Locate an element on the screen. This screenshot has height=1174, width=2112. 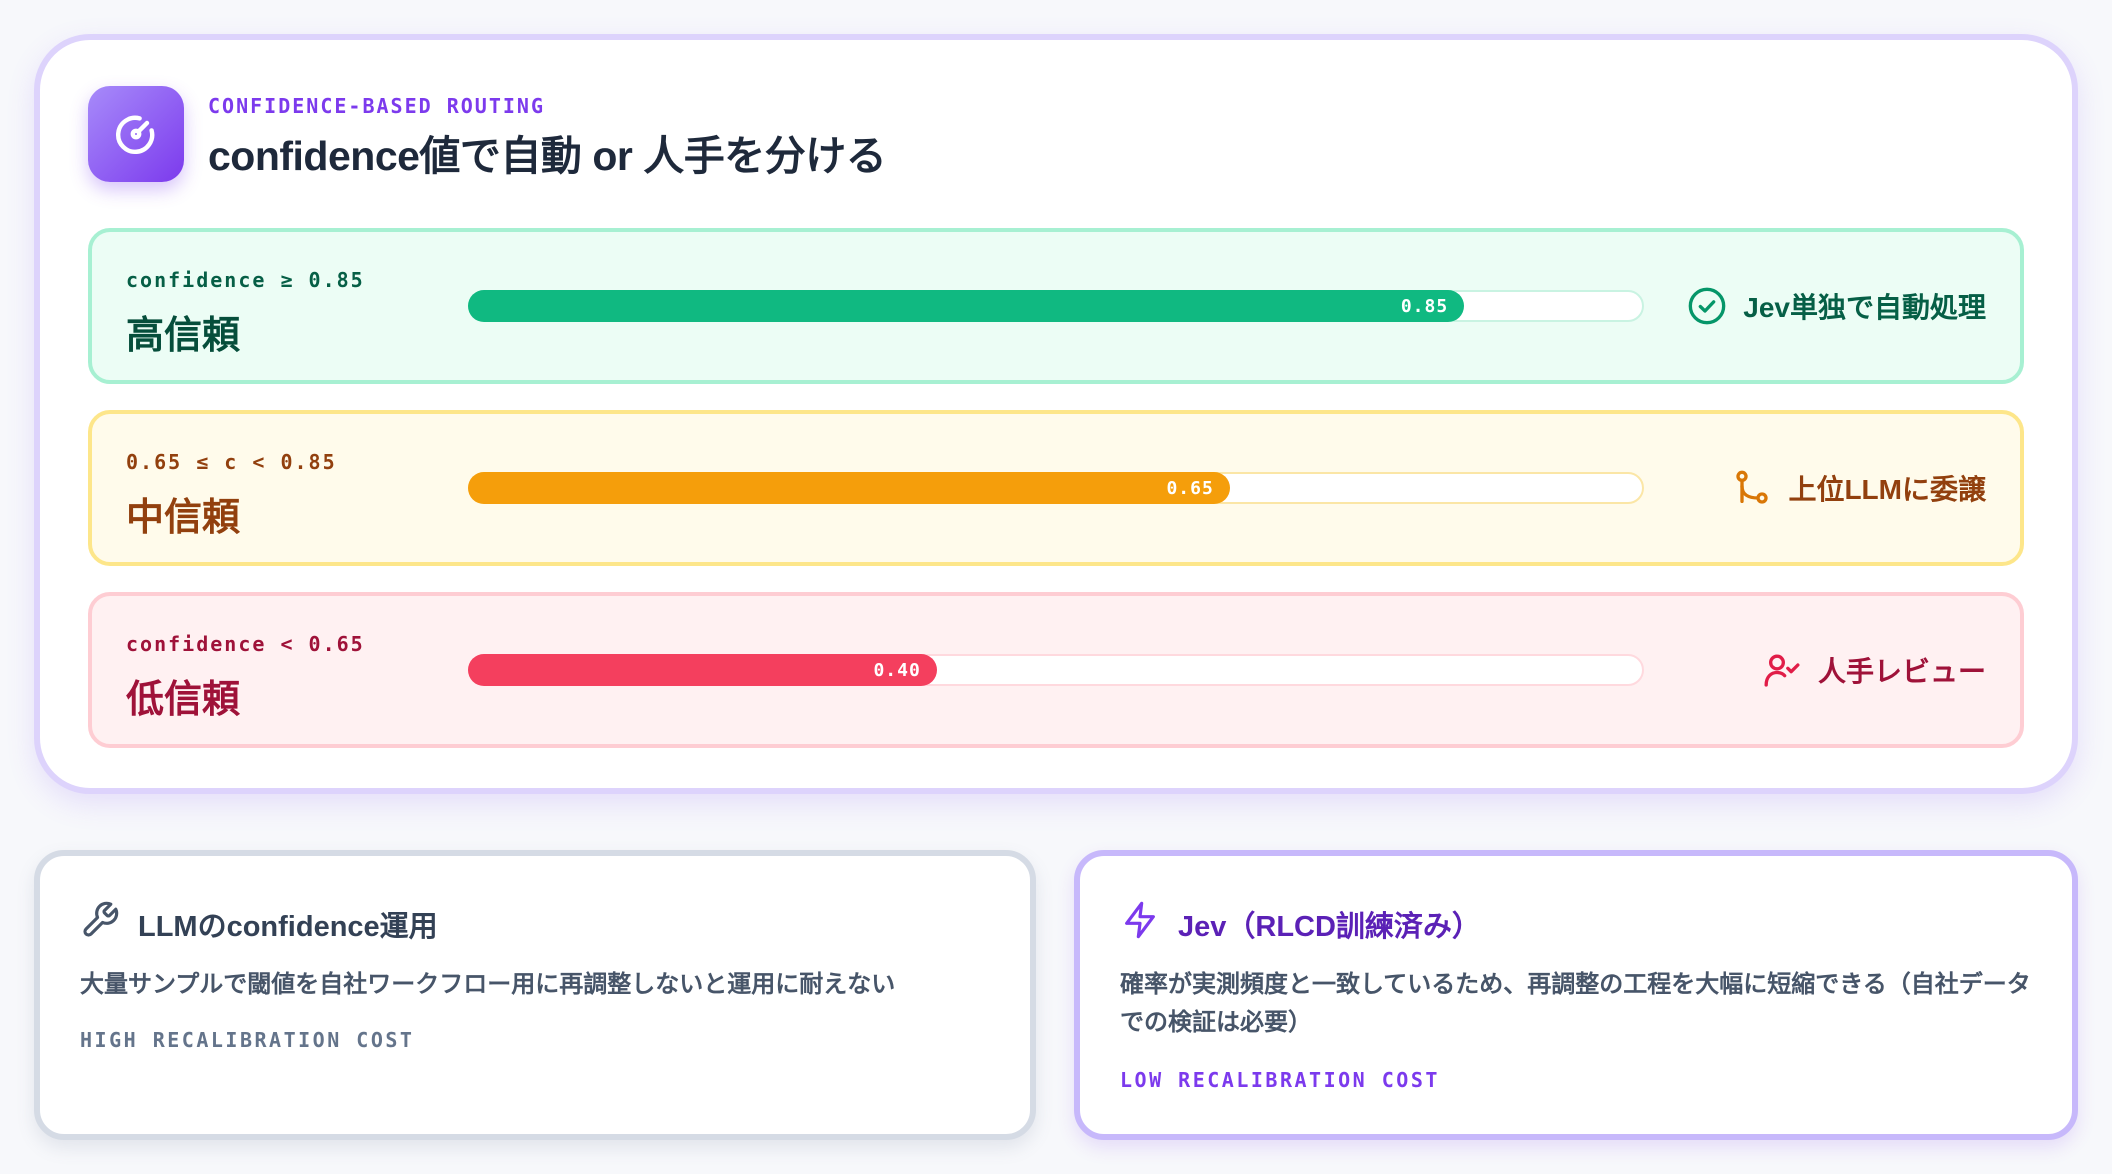
confidence-bar: 0.65 is located at coordinates (1056, 488).